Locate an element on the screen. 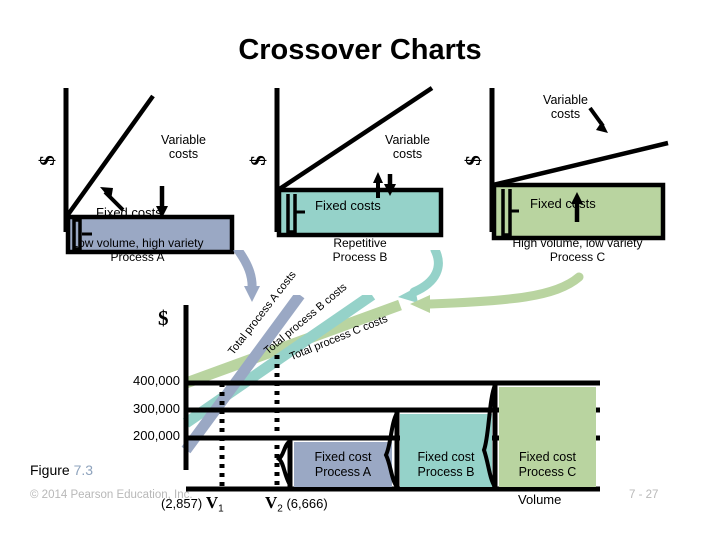  chart-a-axis-dollar: $ is located at coordinates (46, 160).